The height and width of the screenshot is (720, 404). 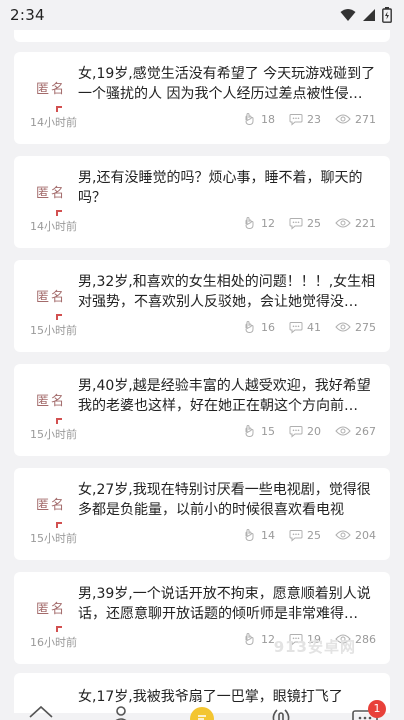 What do you see at coordinates (53, 642) in the screenshot?
I see `post-time: 16小时前` at bounding box center [53, 642].